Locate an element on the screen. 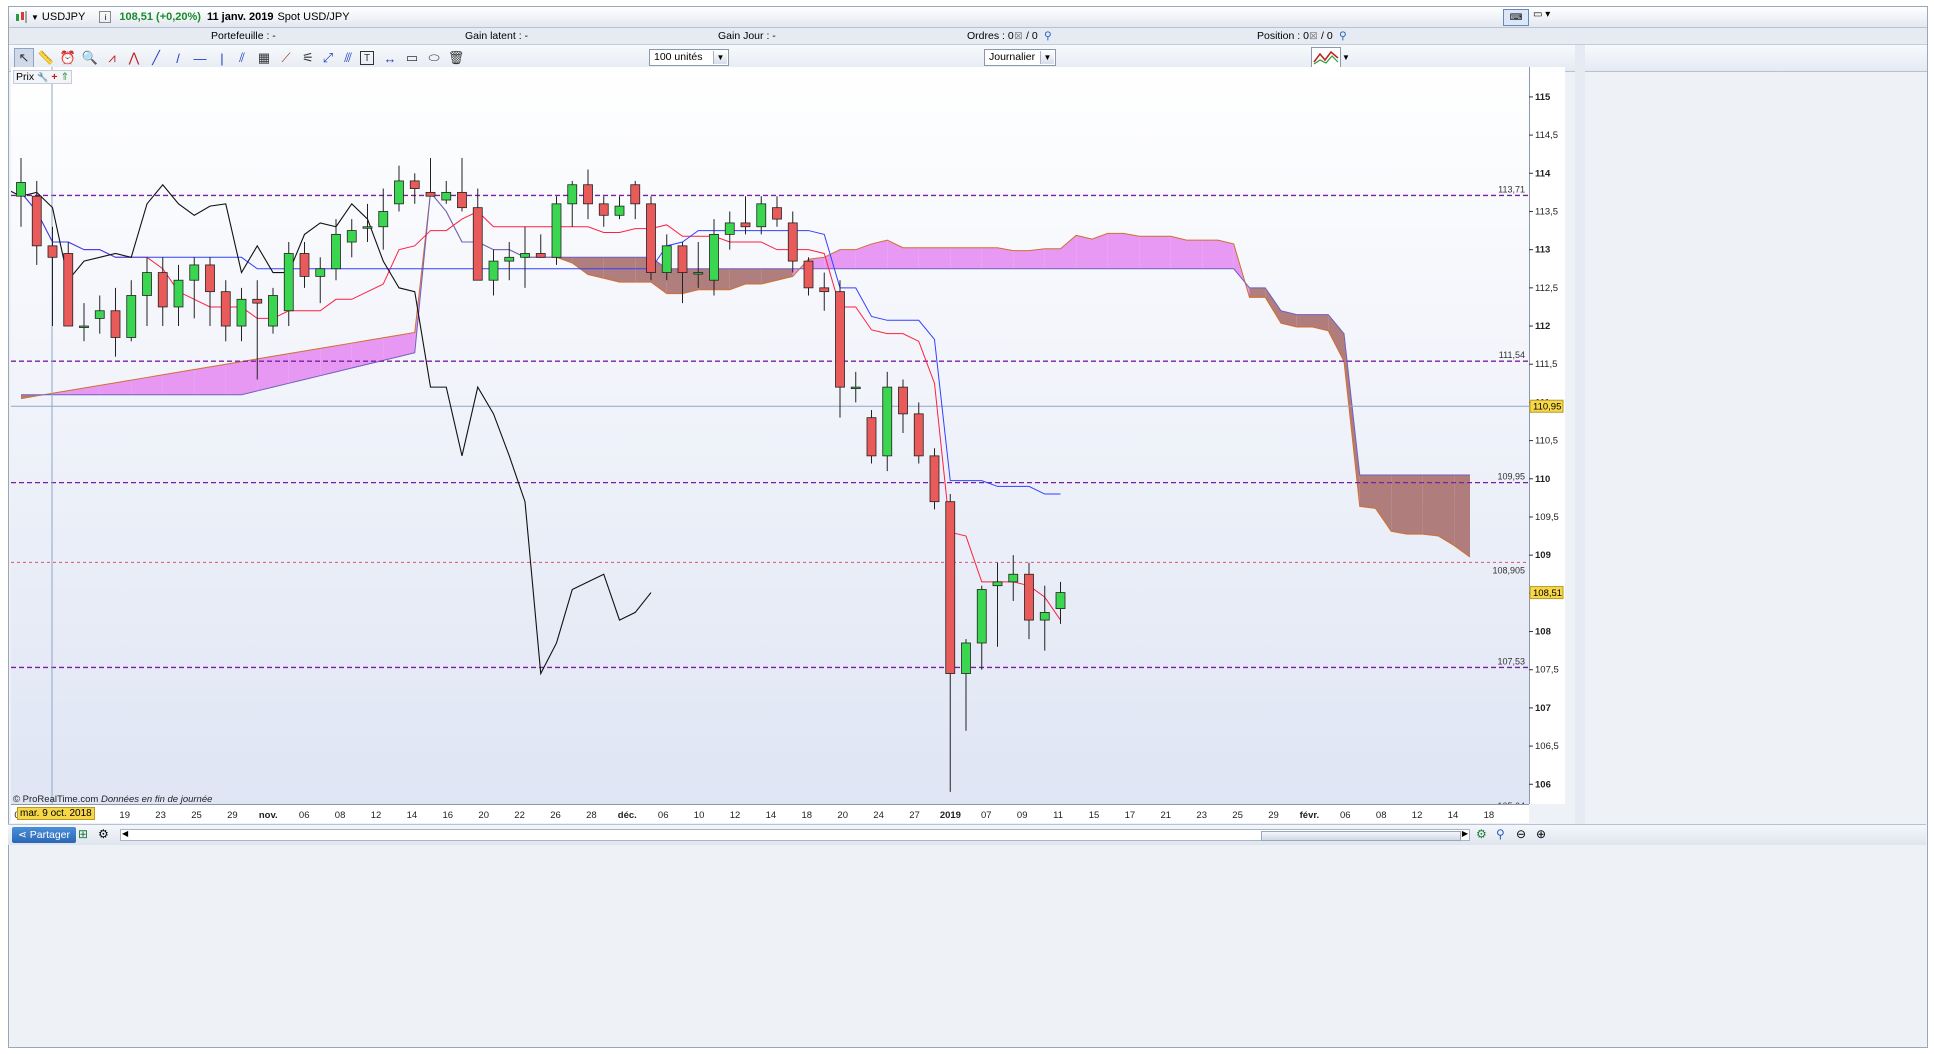  add-indicator-icon: + is located at coordinates (54, 77).